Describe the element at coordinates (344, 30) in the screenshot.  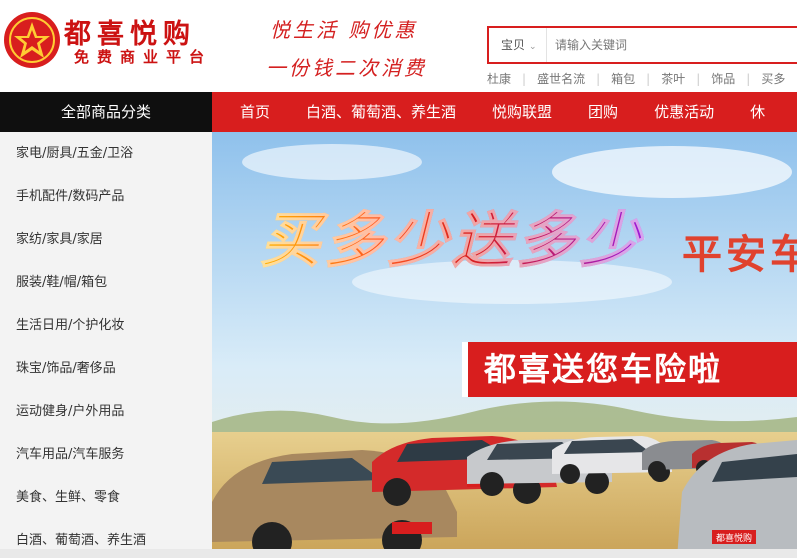
I see `slogan-line-1: 悦生活 购优惠` at that location.